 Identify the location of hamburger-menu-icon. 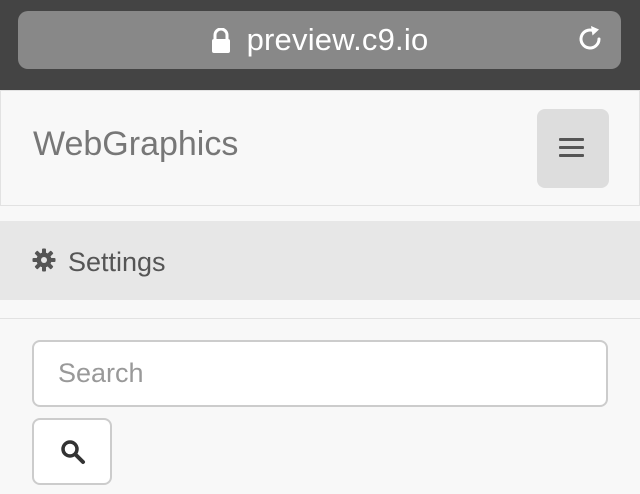
(571, 148).